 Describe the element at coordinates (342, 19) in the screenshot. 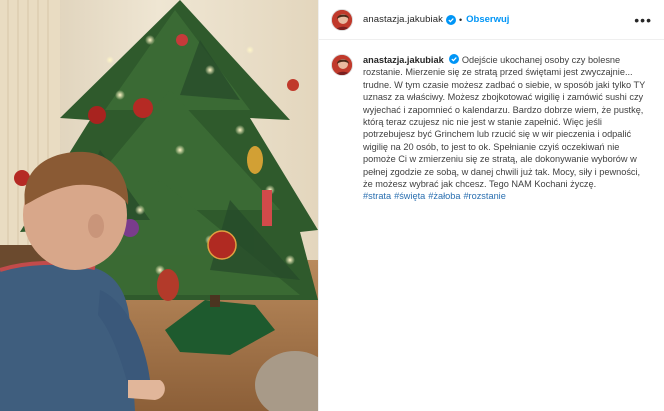

I see `profile-avatar` at that location.